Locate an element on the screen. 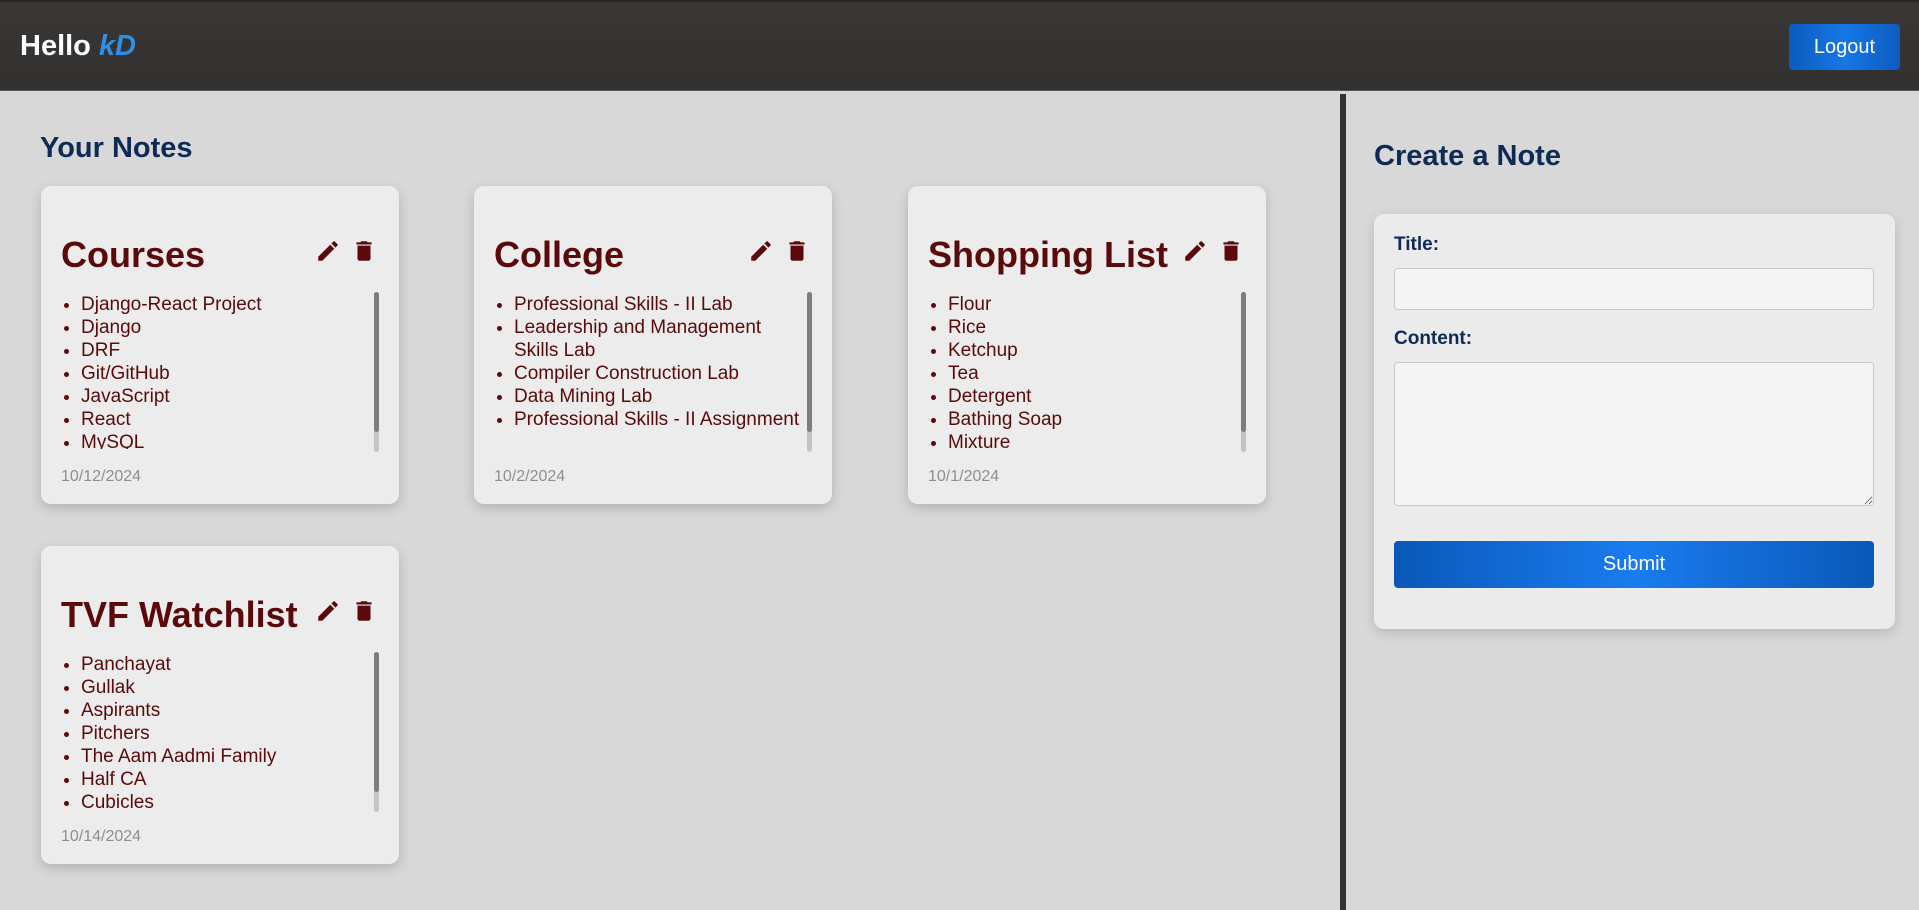 Image resolution: width=1919 pixels, height=910 pixels. top-navbar: Hello kD Logout is located at coordinates (959, 45).